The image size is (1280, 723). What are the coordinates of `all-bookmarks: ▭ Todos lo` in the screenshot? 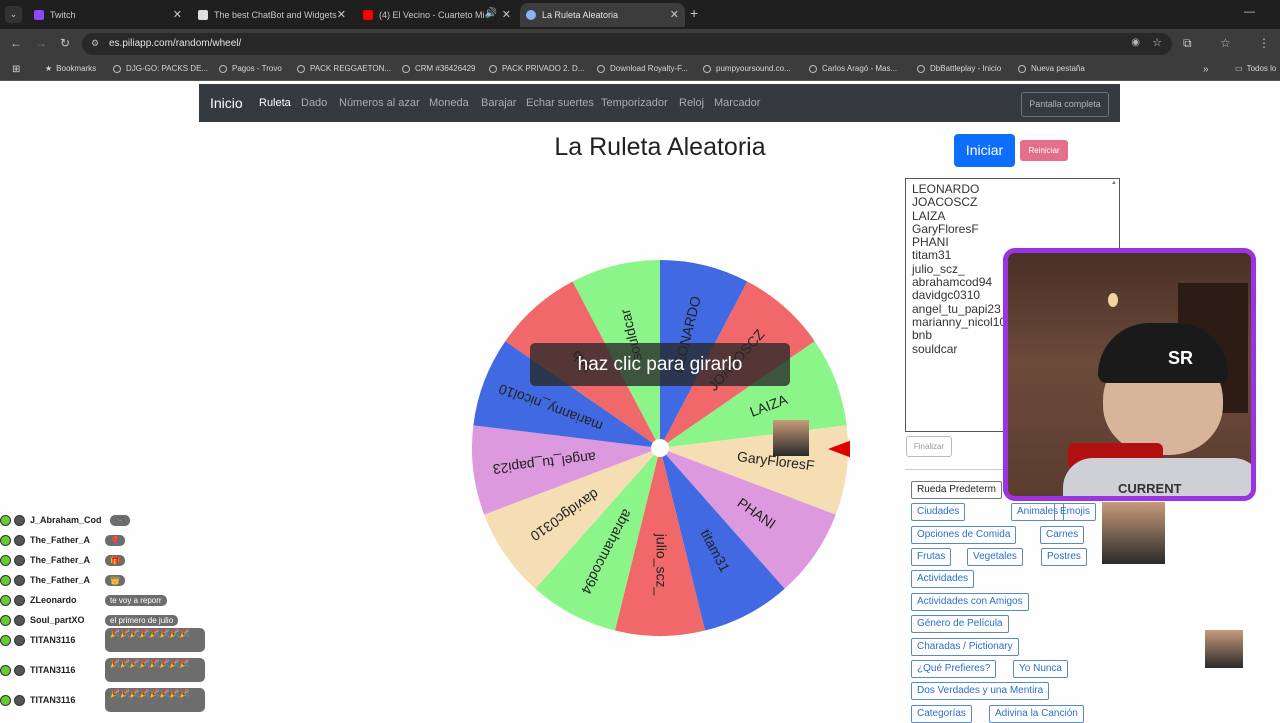 It's located at (1255, 68).